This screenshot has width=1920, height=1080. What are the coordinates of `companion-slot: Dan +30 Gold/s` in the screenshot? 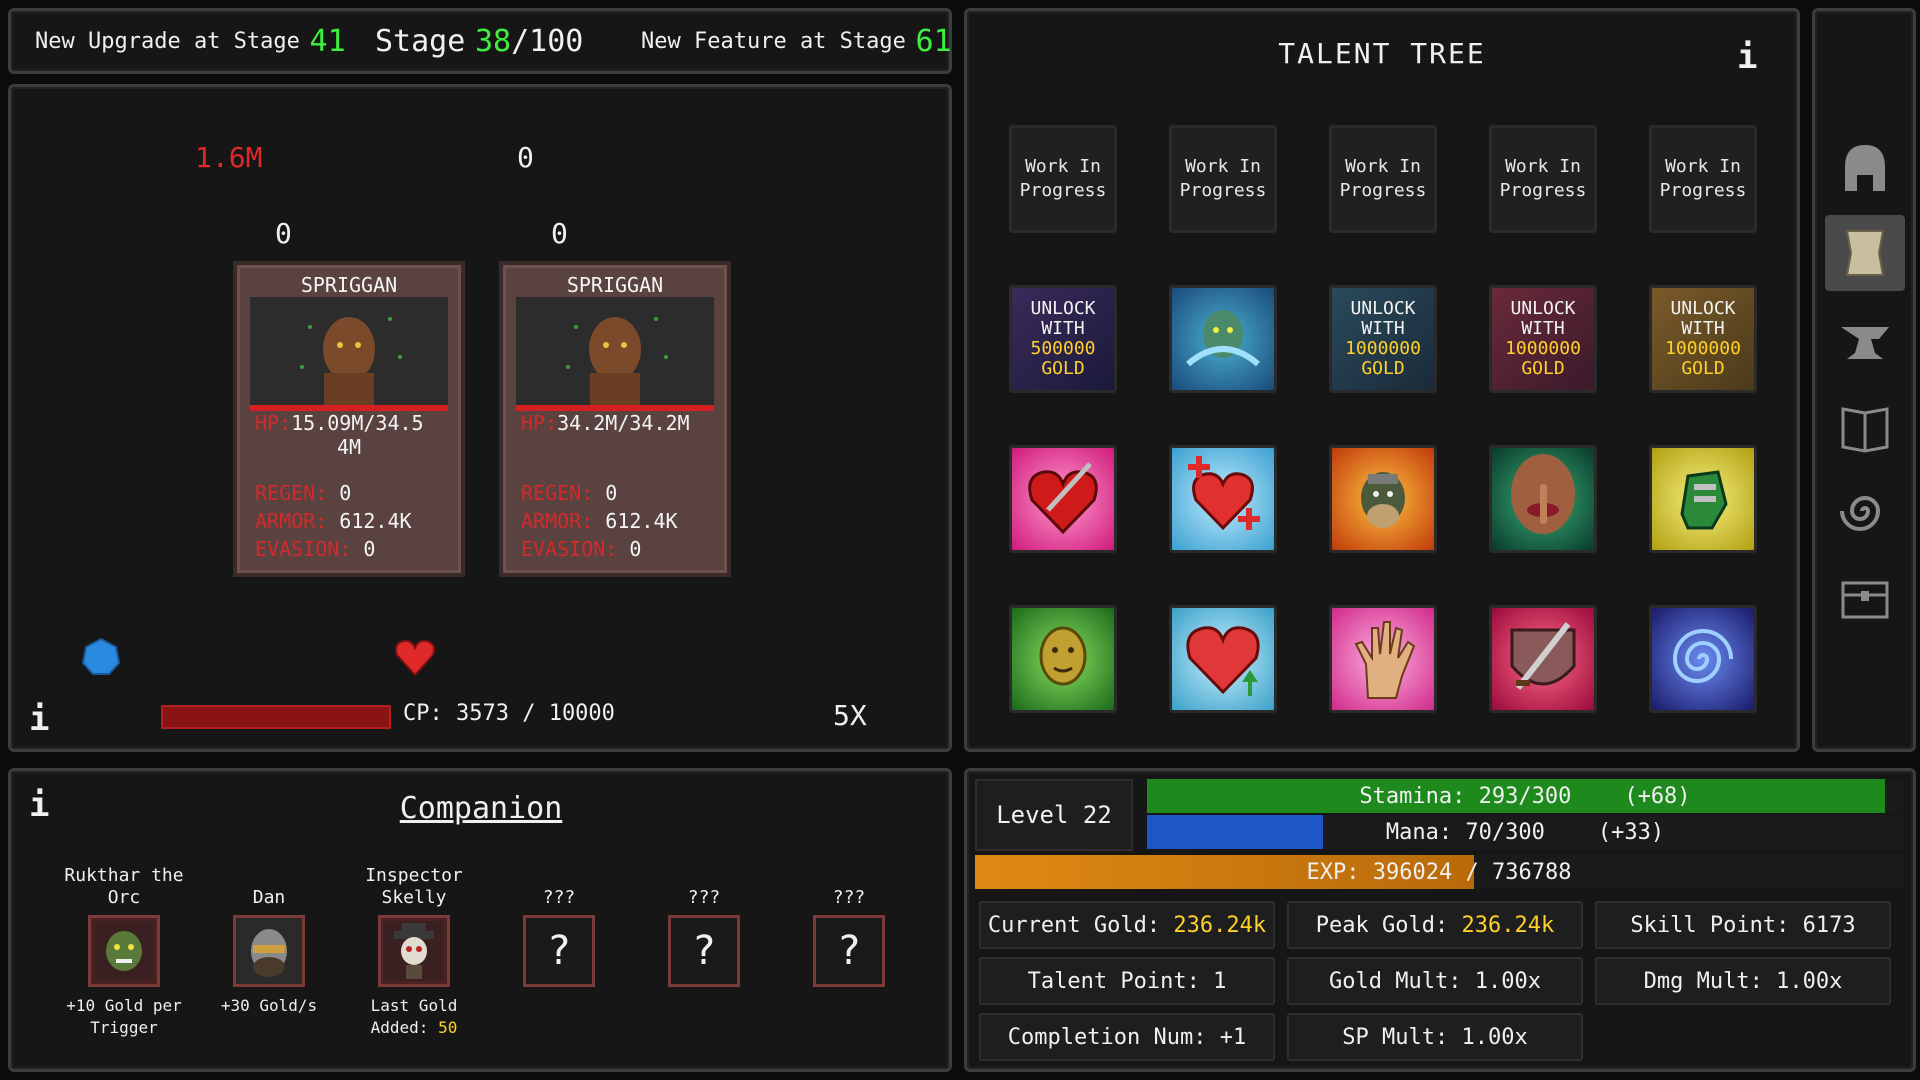 It's located at (269, 940).